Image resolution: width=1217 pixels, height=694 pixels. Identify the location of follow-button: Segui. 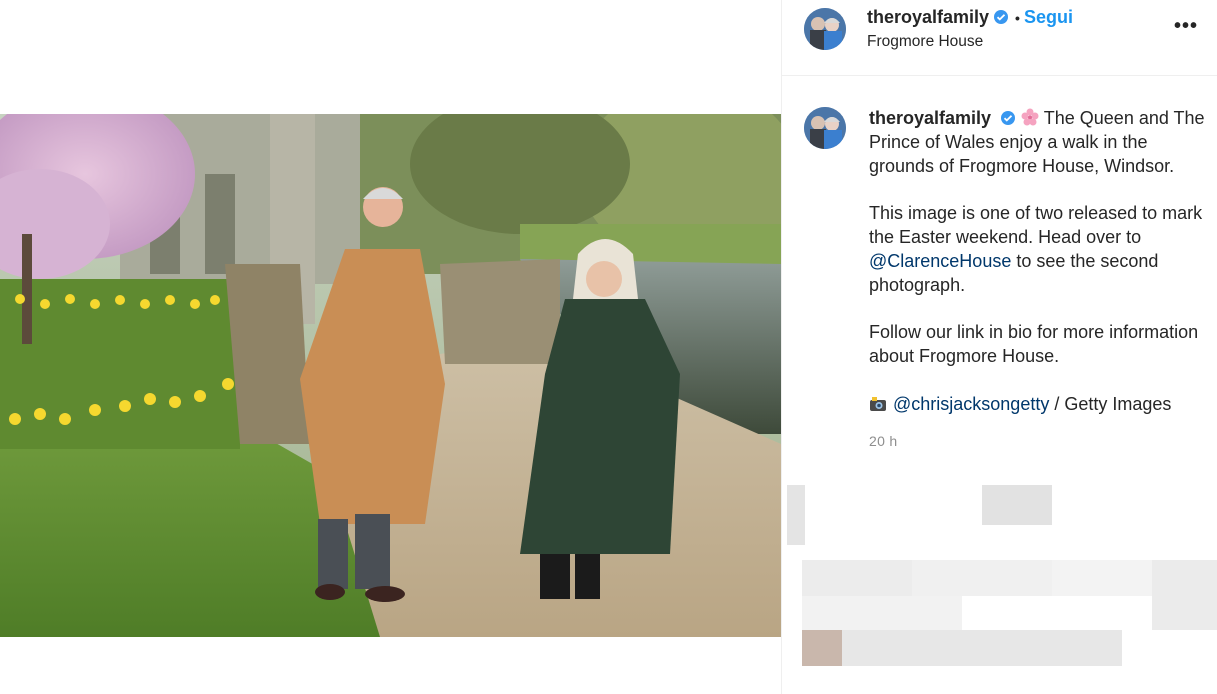
(1048, 17).